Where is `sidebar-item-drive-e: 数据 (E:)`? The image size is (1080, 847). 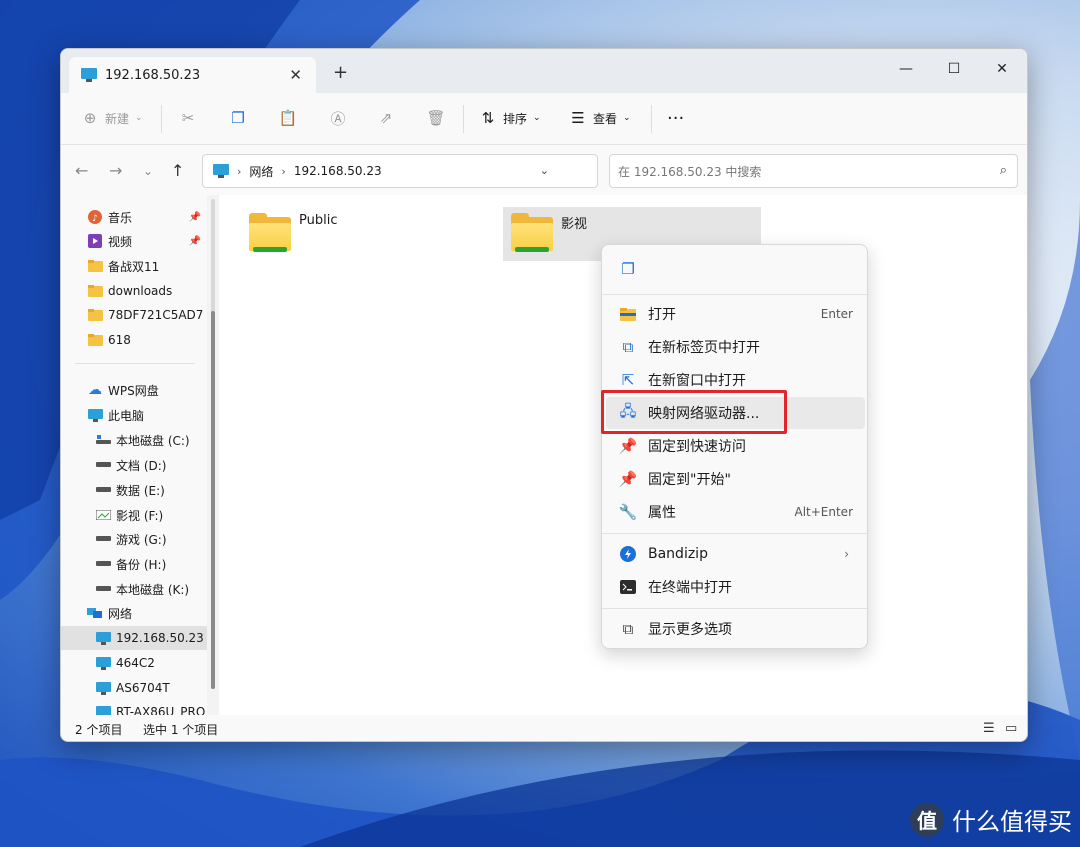 sidebar-item-drive-e: 数据 (E:) is located at coordinates (134, 490).